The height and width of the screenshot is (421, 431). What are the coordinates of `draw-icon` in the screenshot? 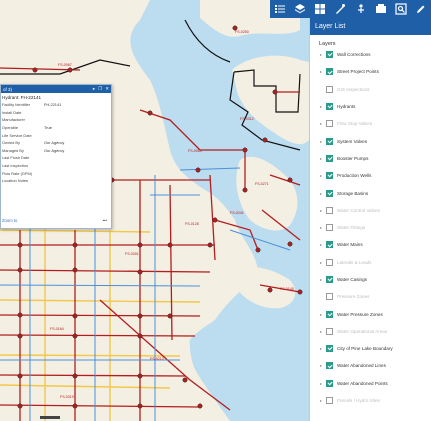 It's located at (361, 9).